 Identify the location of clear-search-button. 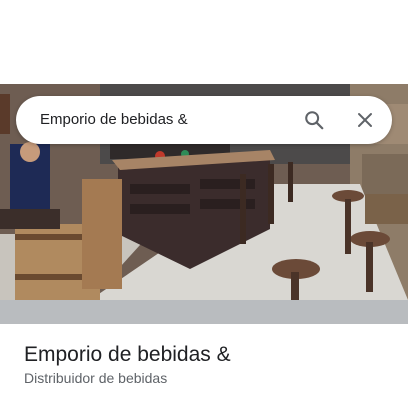
(365, 120).